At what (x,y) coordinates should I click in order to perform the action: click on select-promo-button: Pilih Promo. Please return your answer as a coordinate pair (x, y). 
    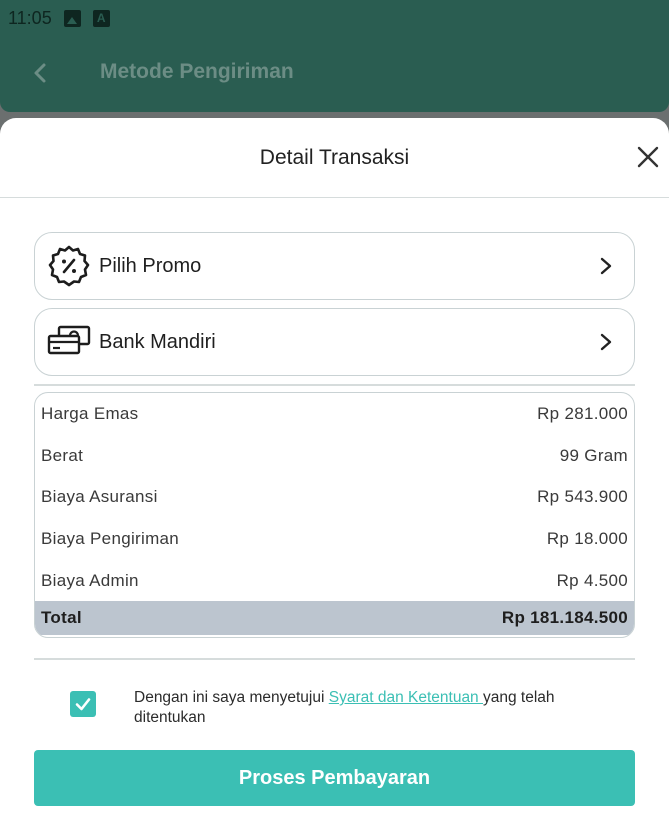
    Looking at the image, I should click on (334, 266).